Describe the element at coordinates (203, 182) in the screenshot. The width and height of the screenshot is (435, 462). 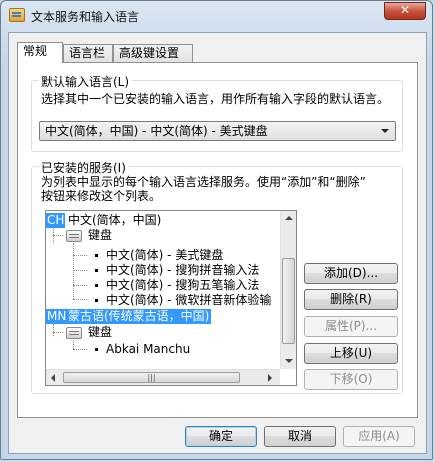
I see `installed-services-description-1: 为列表中显示的每个输入语言选择服务。使用“添加”和“删除”` at that location.